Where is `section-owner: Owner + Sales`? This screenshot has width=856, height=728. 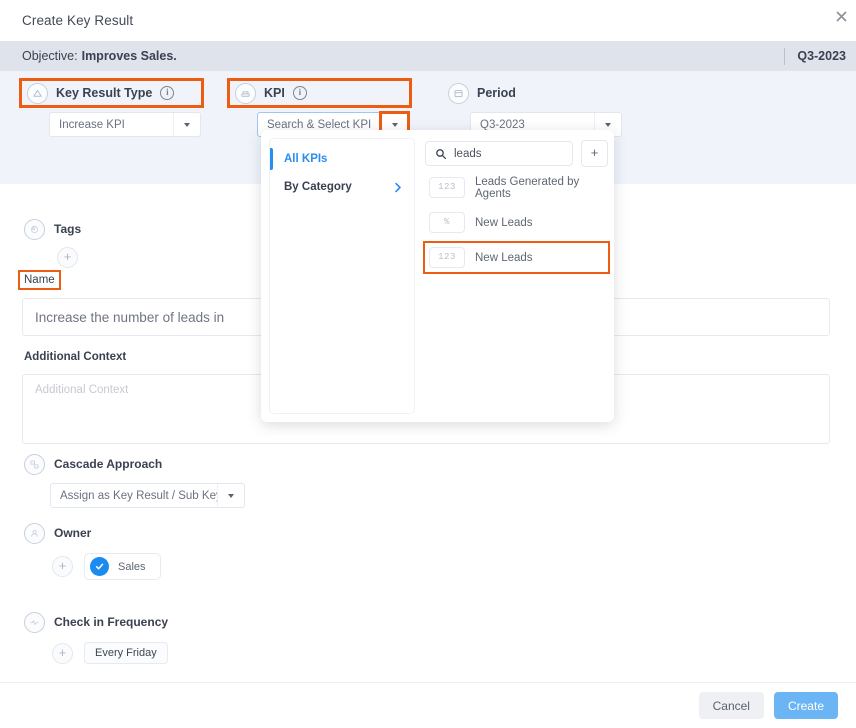 section-owner: Owner + Sales is located at coordinates (92, 551).